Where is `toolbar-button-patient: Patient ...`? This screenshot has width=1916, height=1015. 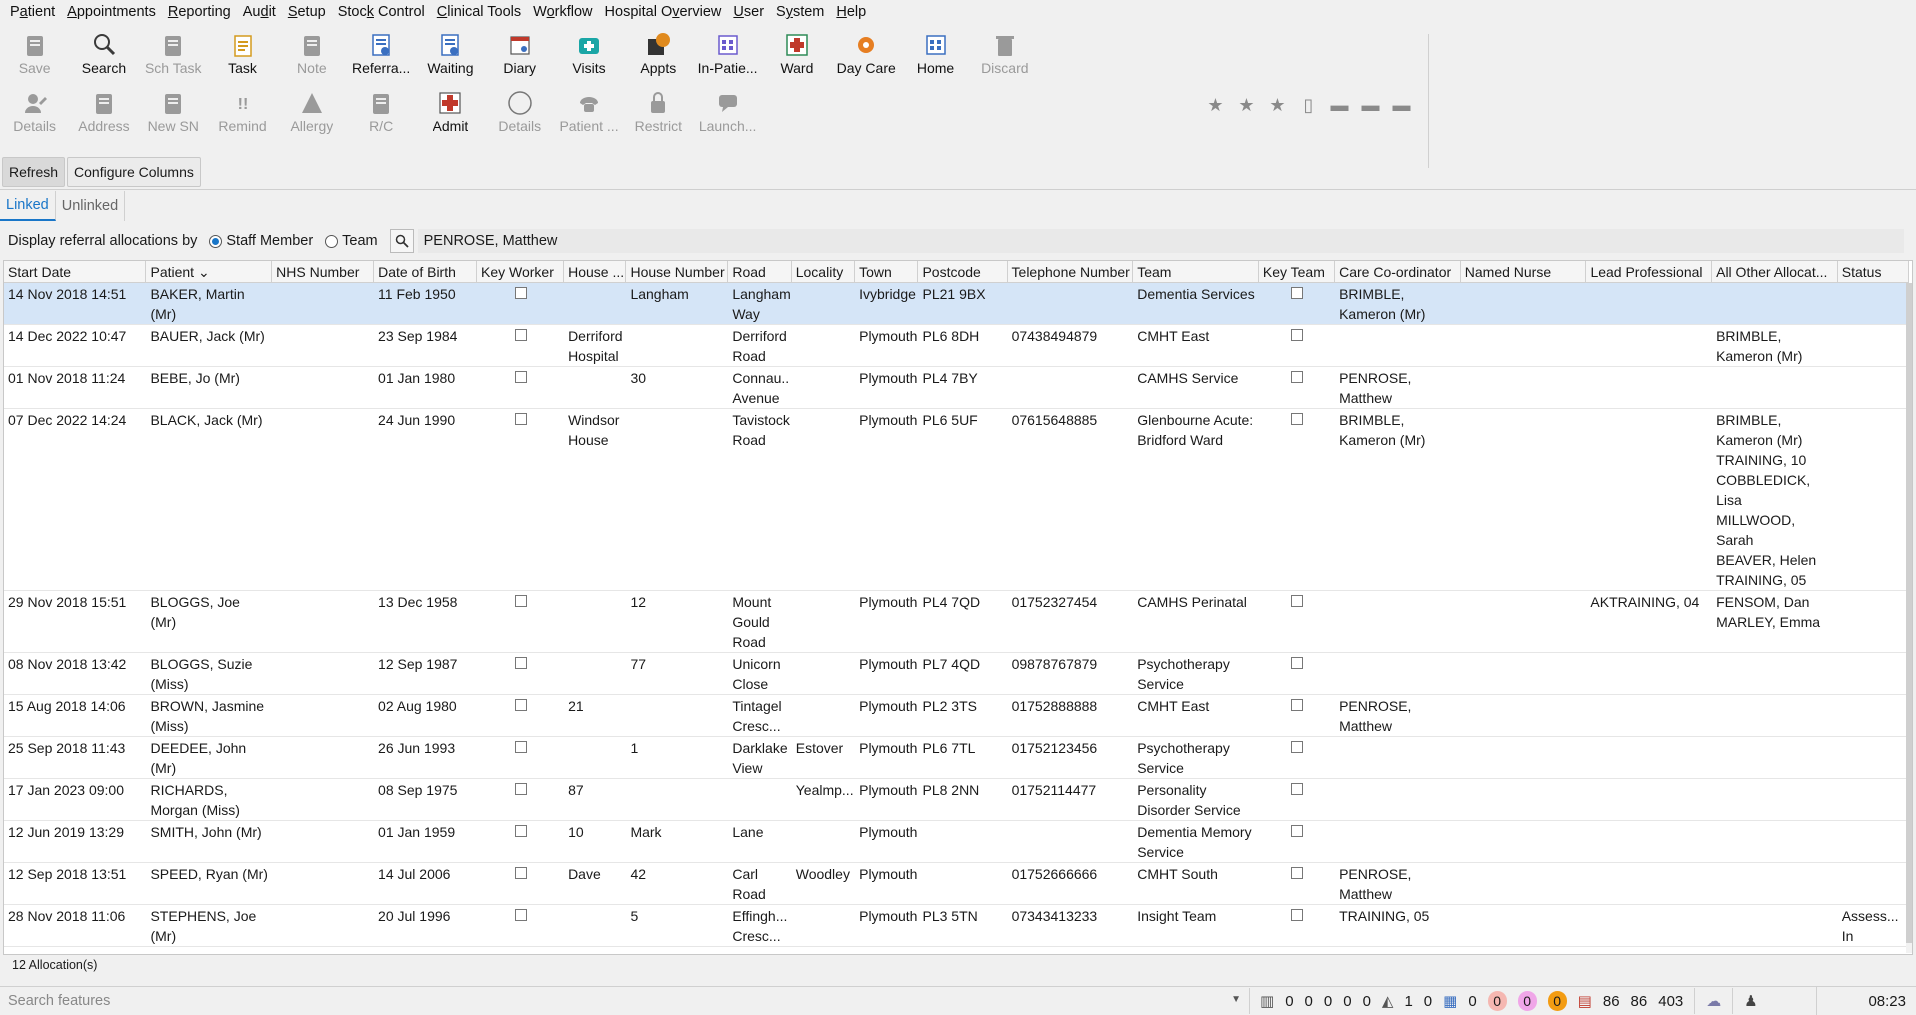
toolbar-button-patient: Patient ... is located at coordinates (588, 117).